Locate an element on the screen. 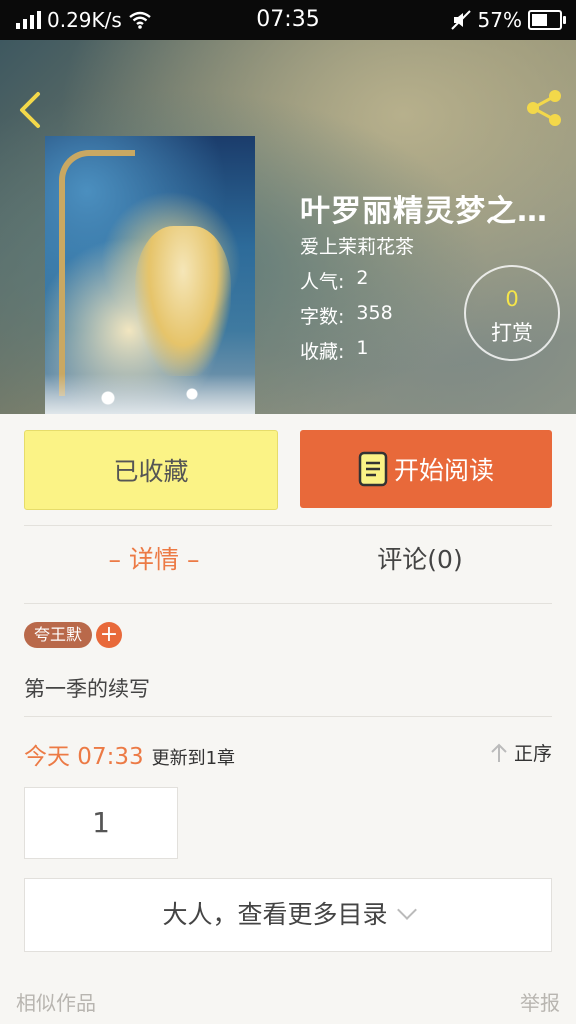 The image size is (576, 1024). popularity-value: 2 is located at coordinates (362, 278).